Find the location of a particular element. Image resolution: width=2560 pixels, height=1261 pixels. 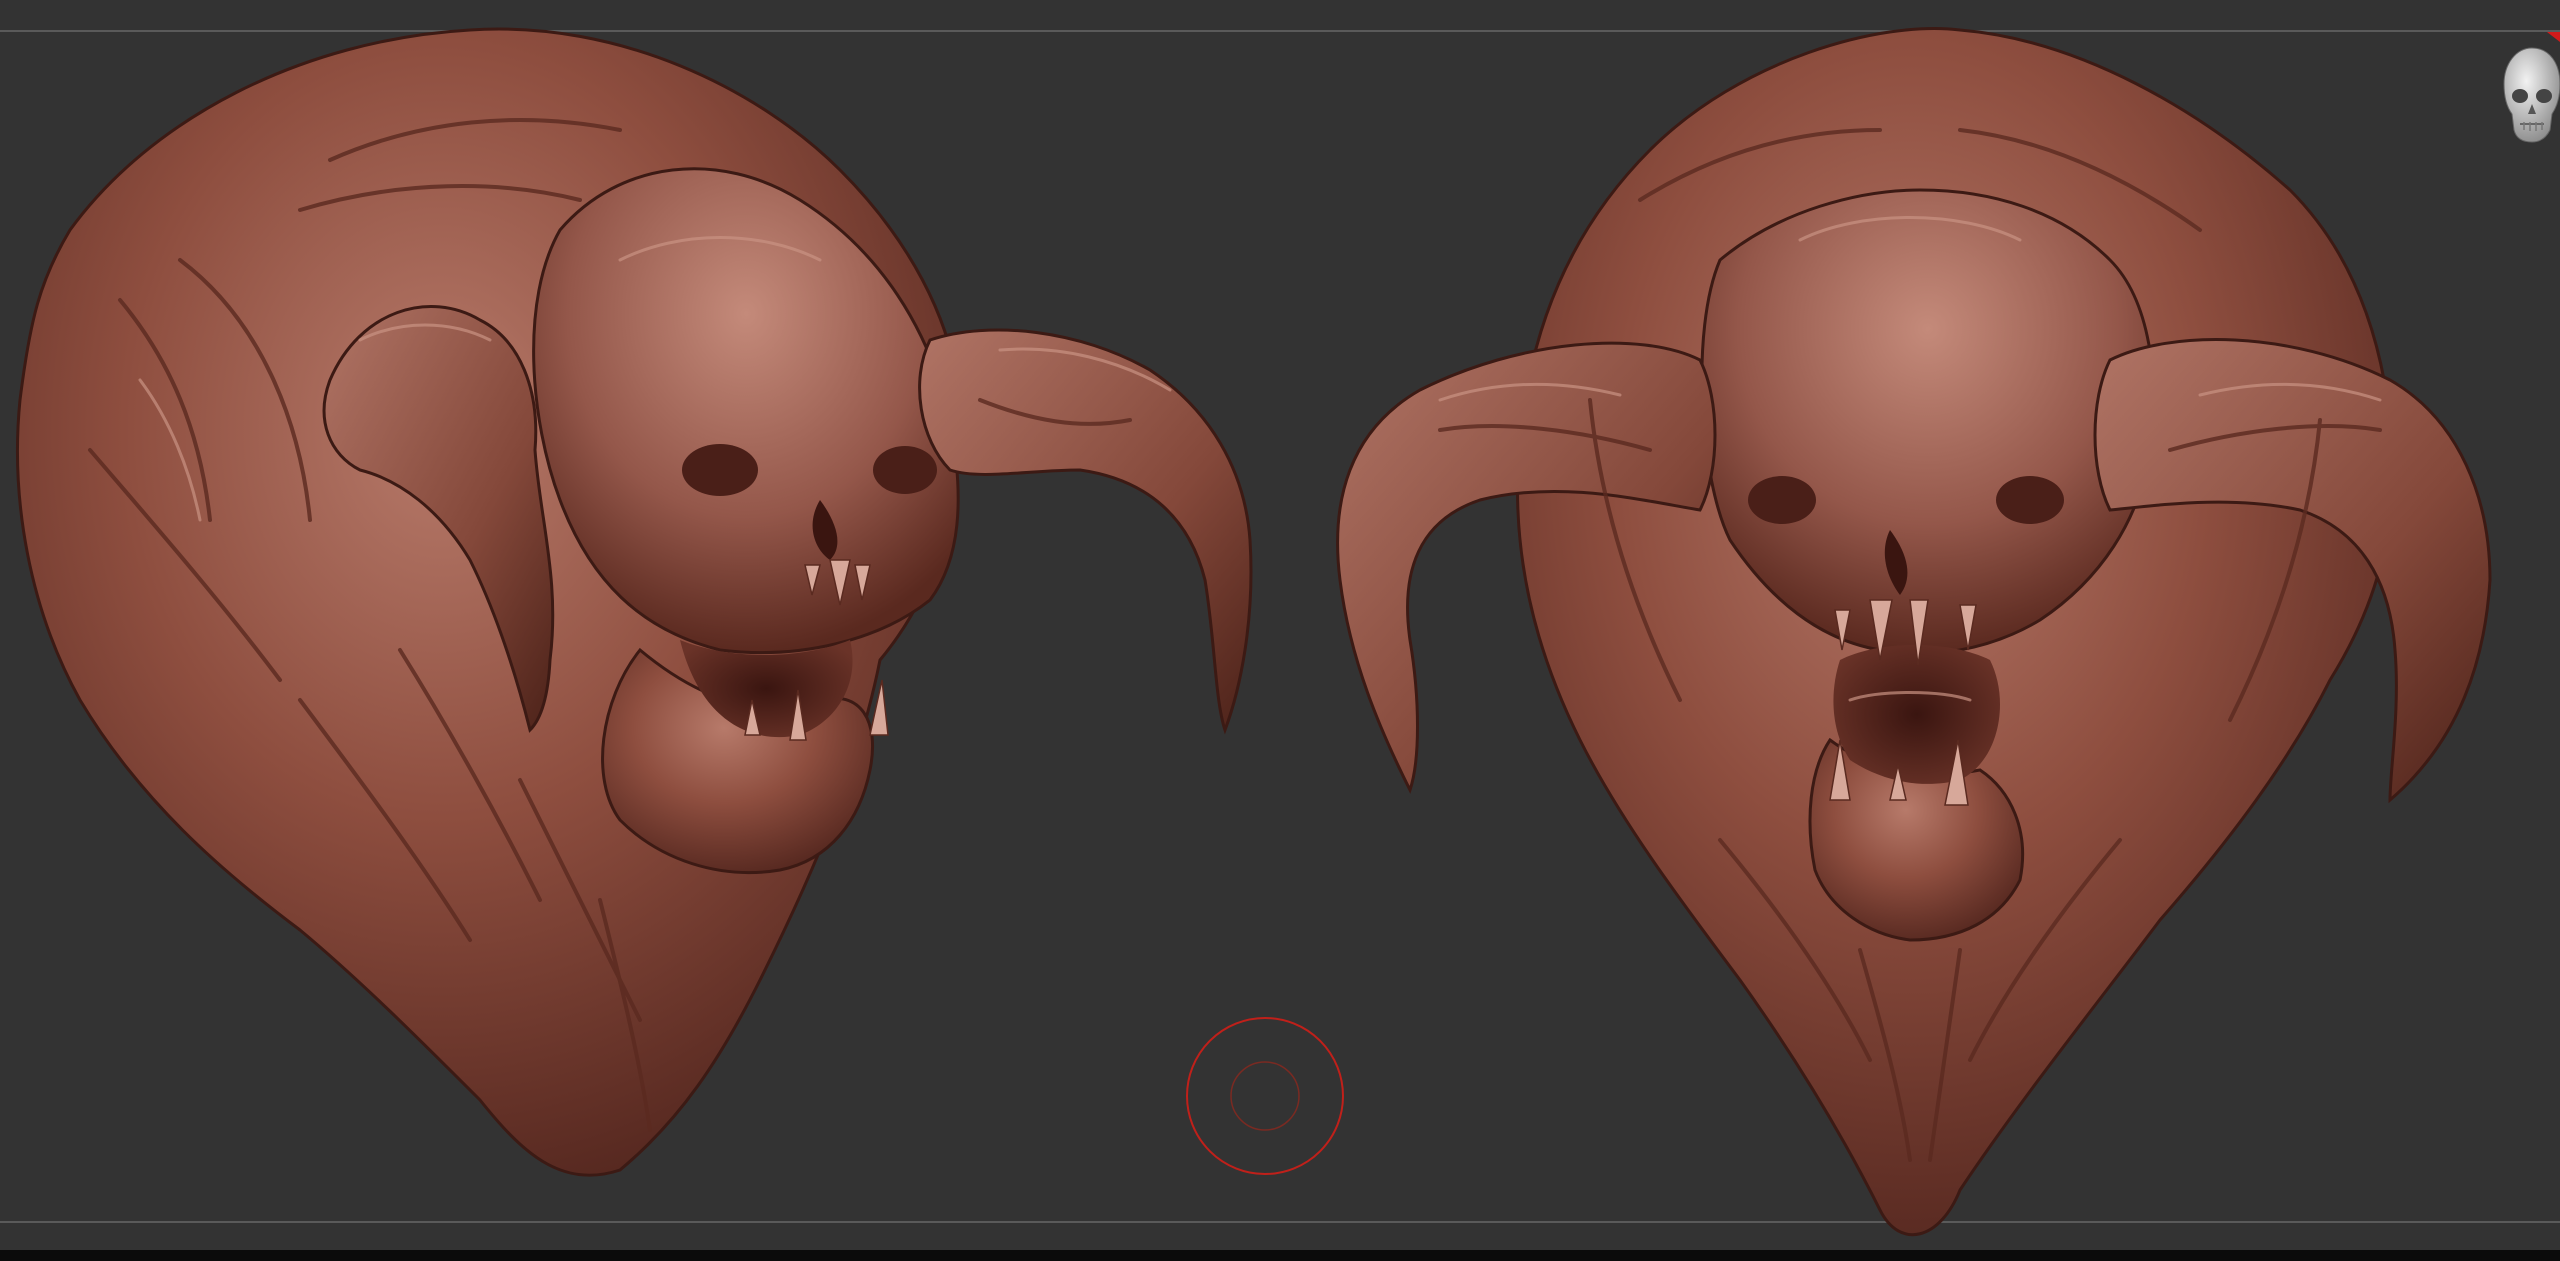

head-right-eye-socket-left is located at coordinates (1782, 500).